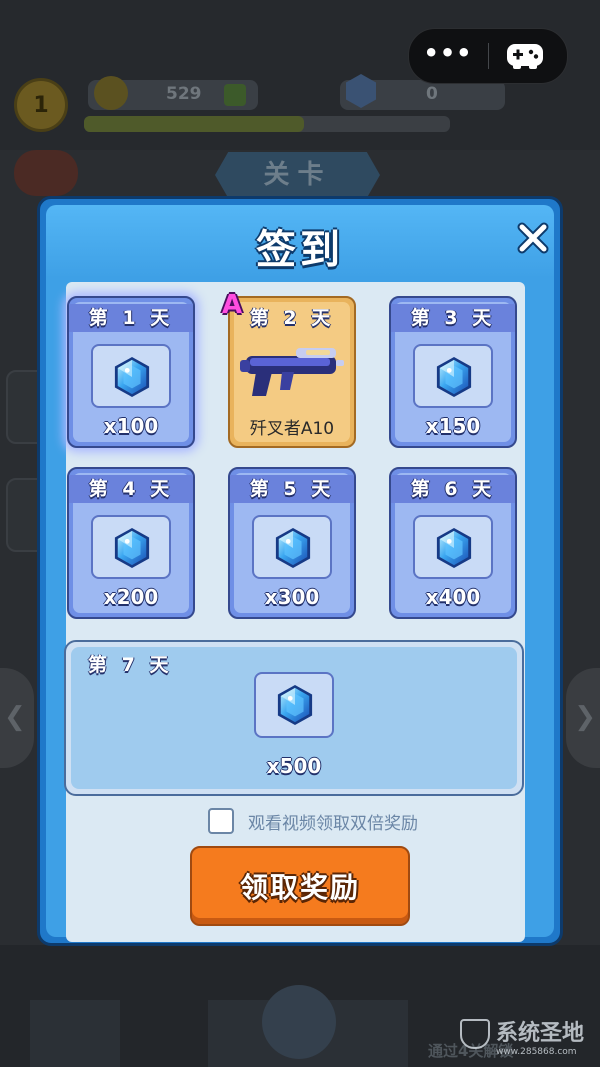 This screenshot has height=1067, width=600. Describe the element at coordinates (453, 426) in the screenshot. I see `reward-amount: x150` at that location.